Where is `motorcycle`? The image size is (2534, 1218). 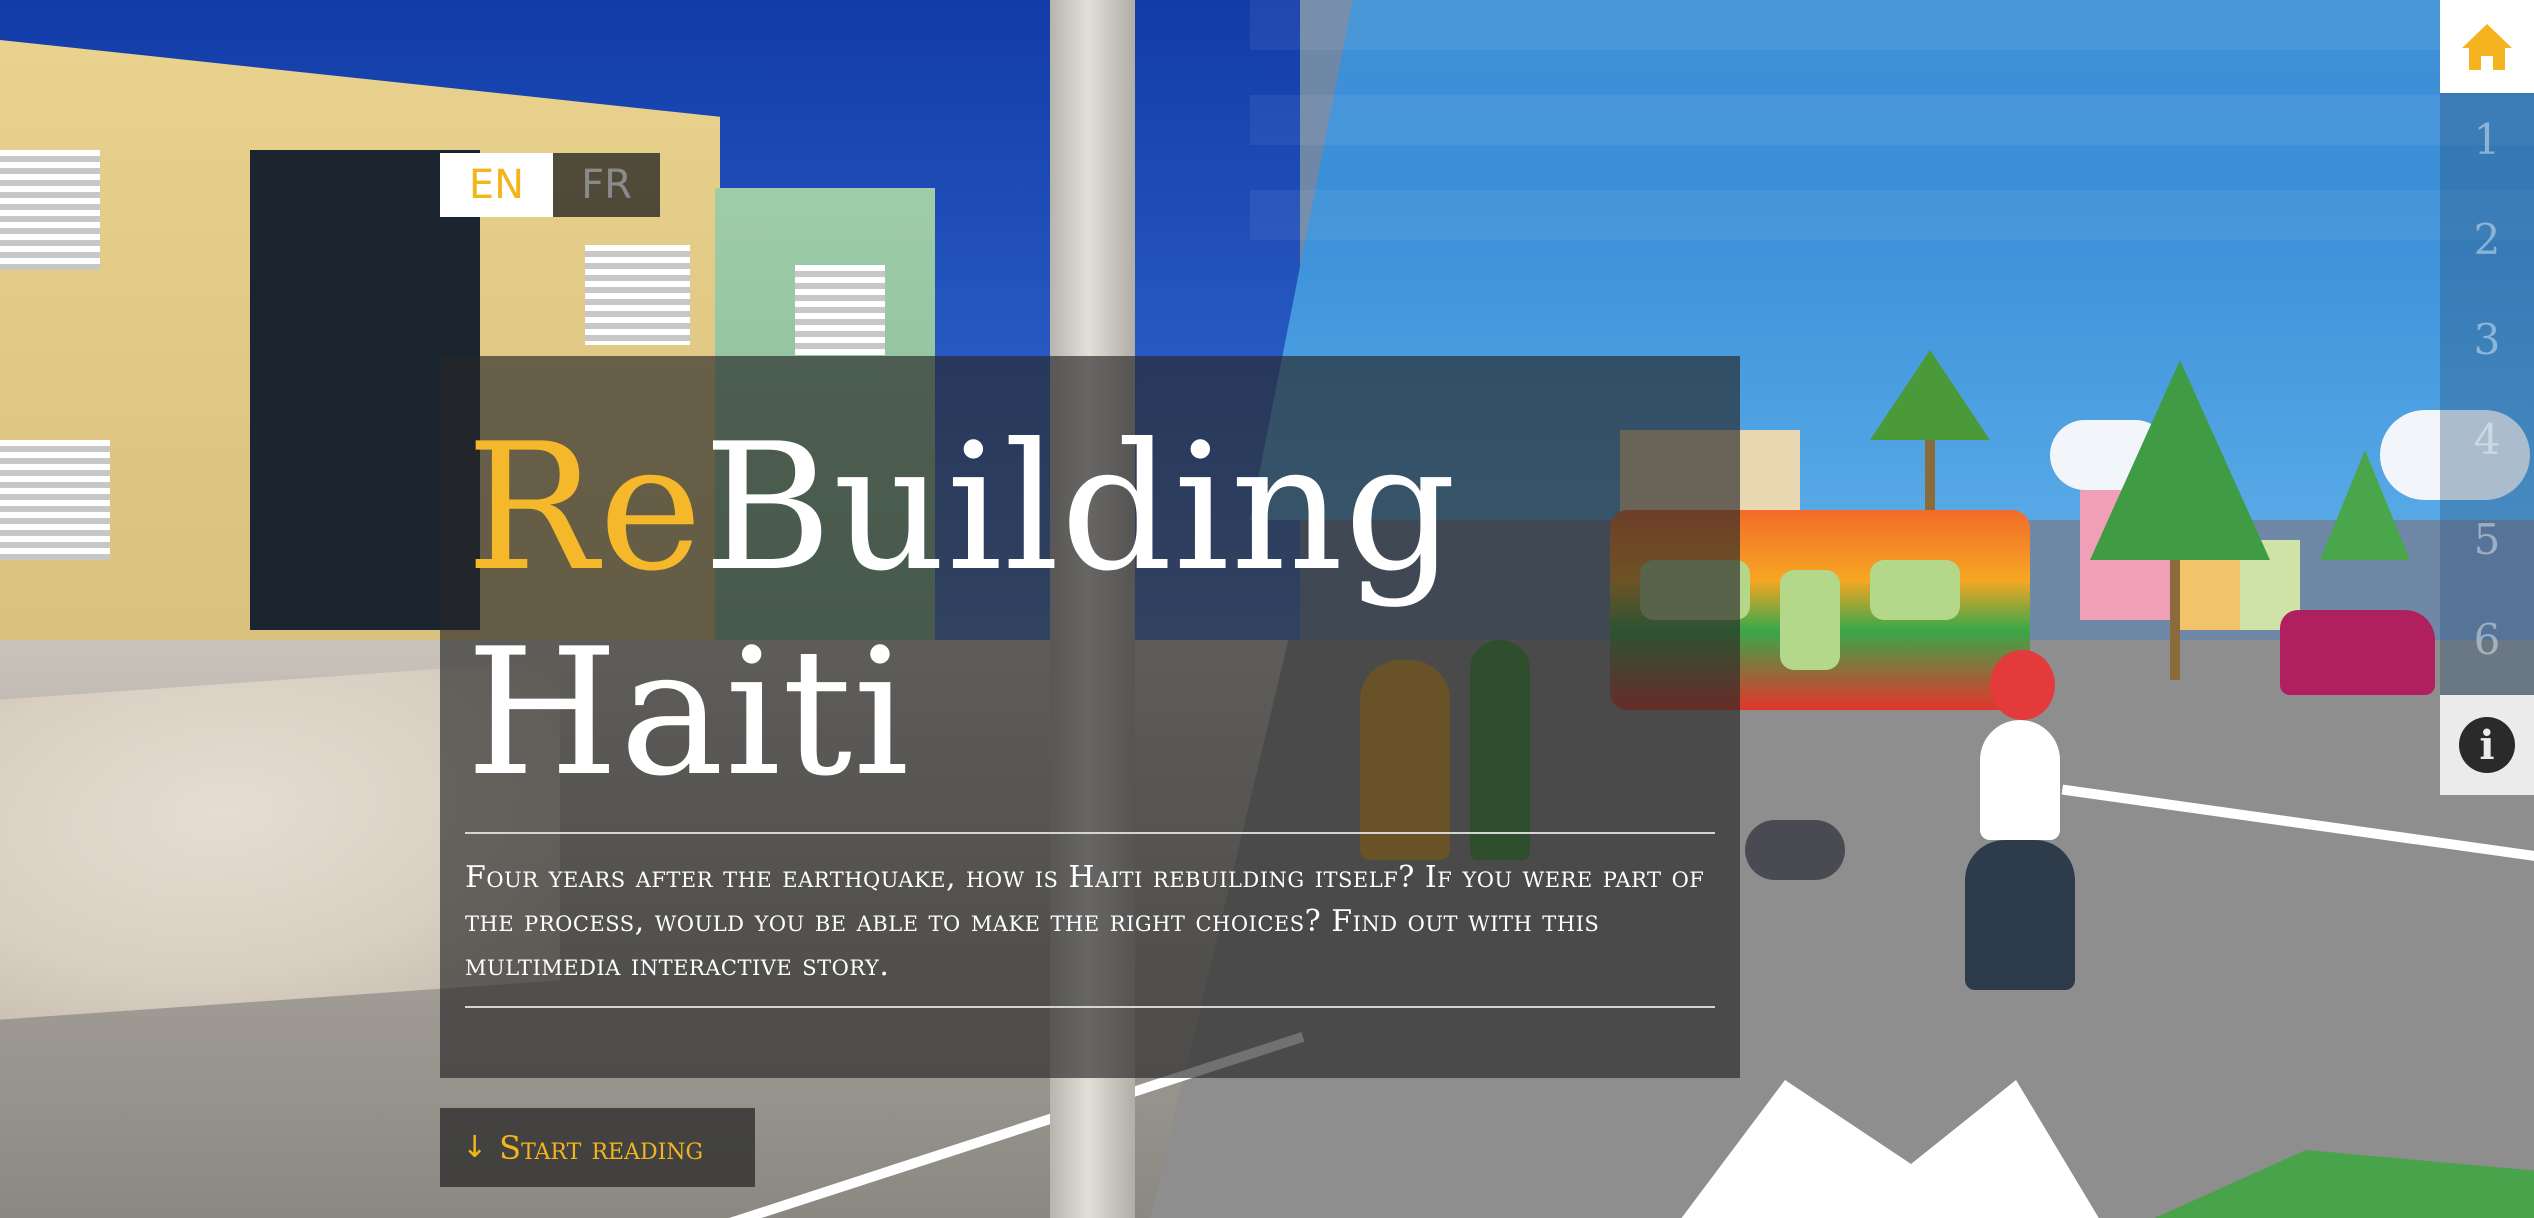 motorcycle is located at coordinates (2020, 915).